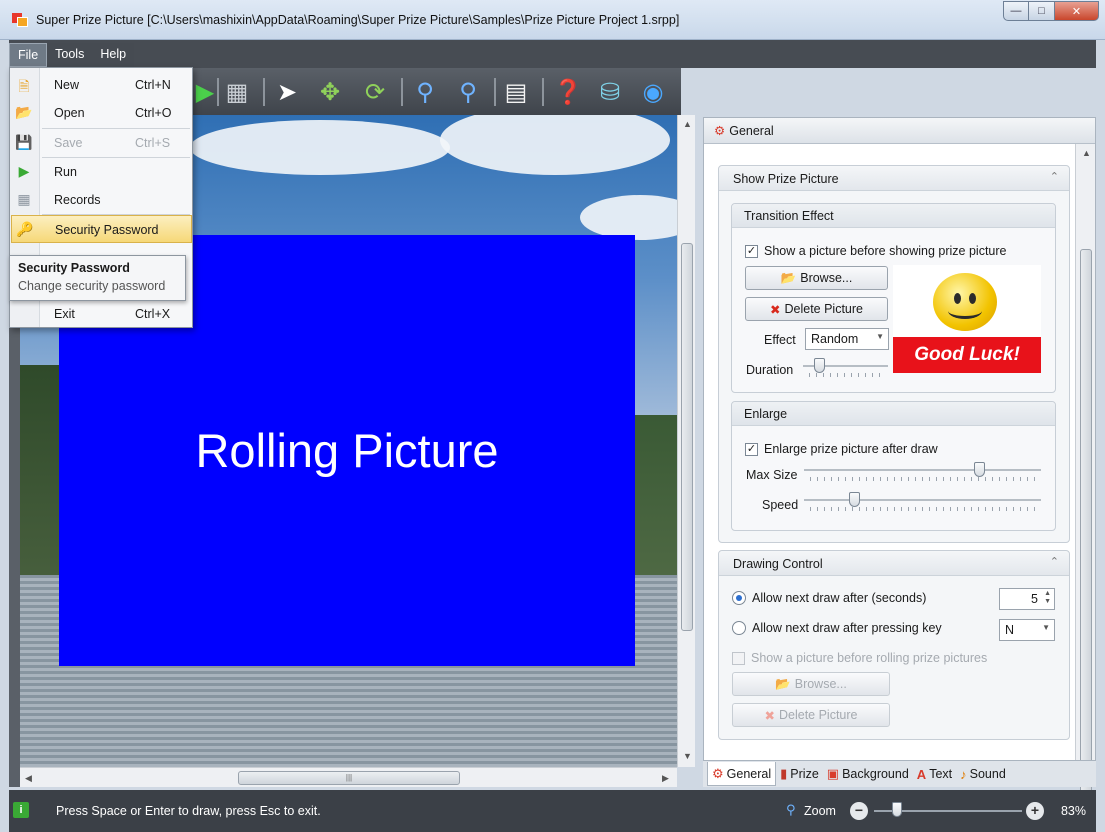  What do you see at coordinates (92, 286) in the screenshot?
I see `tooltip-description: Change security password` at bounding box center [92, 286].